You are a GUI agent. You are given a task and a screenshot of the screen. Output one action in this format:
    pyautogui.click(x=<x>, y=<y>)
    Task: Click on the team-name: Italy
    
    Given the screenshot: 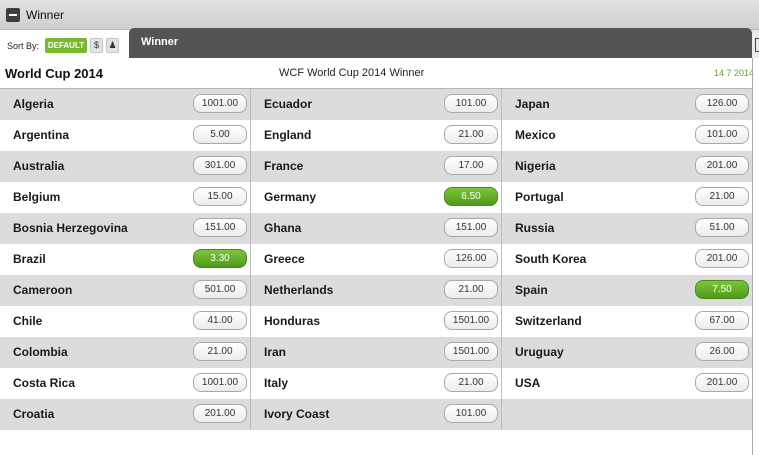 What is the action you would take?
    pyautogui.click(x=276, y=383)
    